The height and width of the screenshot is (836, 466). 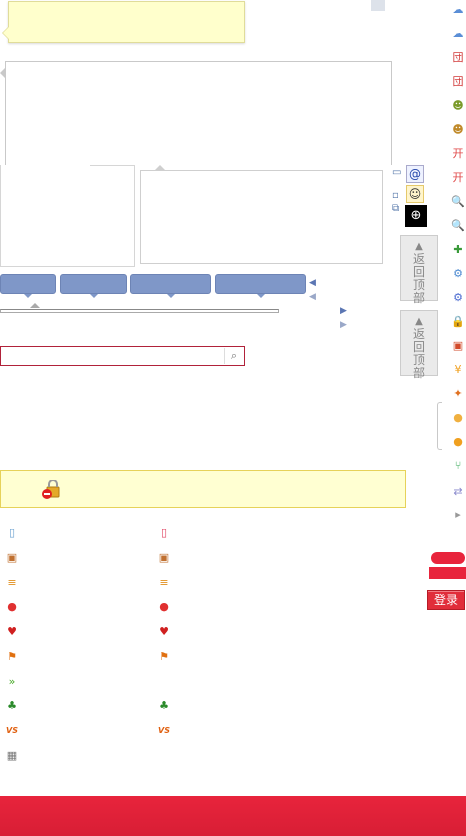 I want to click on add-user-icon: ✚, so click(x=458, y=250).